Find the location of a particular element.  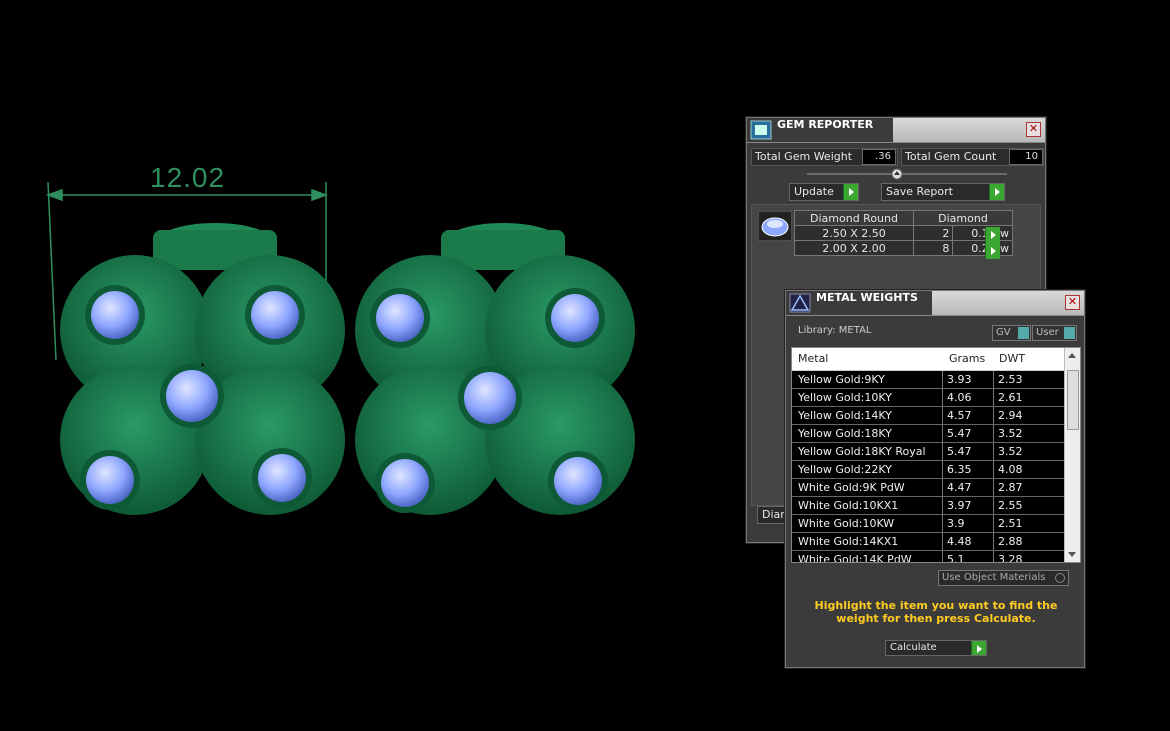

metal-name: Yellow Gold:18KY is located at coordinates (845, 433).